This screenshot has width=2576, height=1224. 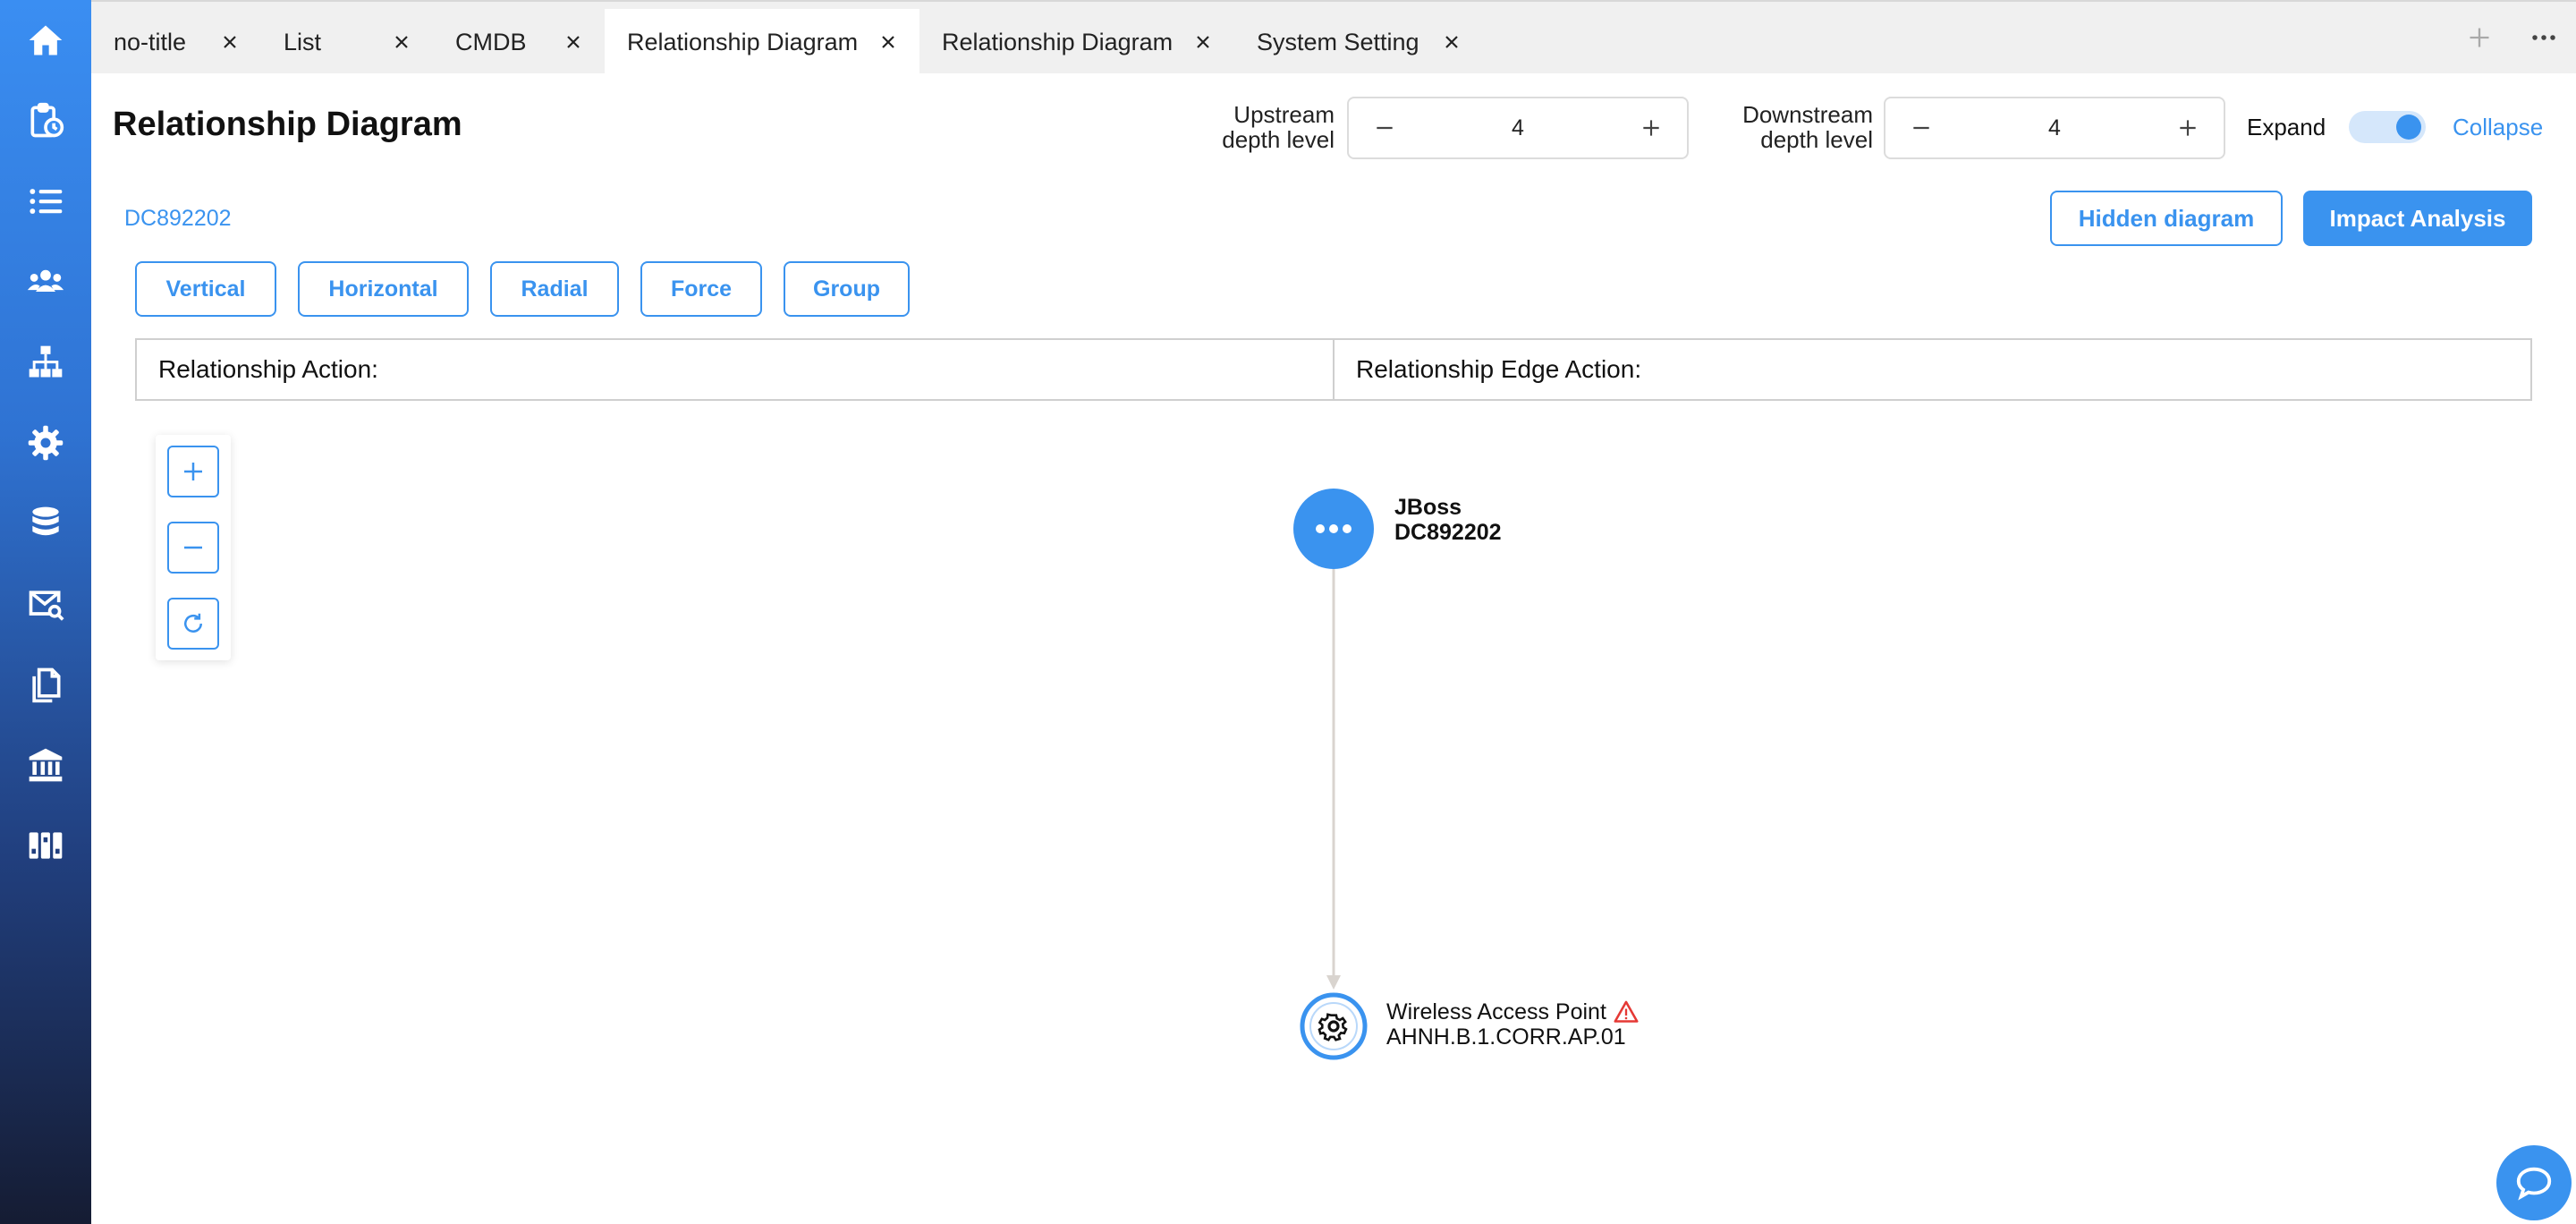 What do you see at coordinates (205, 289) in the screenshot?
I see `layout-vertical-button: Vertical` at bounding box center [205, 289].